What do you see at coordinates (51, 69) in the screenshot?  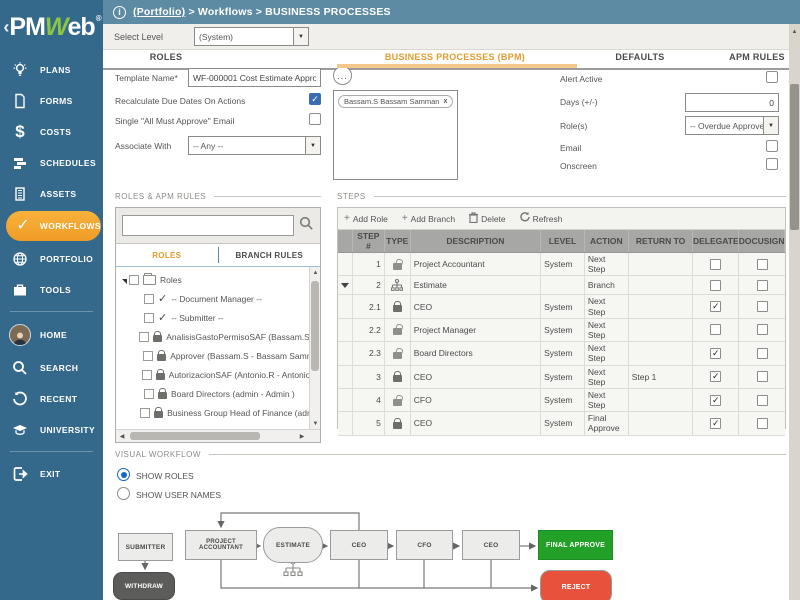 I see `sidebar-item-plans: PLANS` at bounding box center [51, 69].